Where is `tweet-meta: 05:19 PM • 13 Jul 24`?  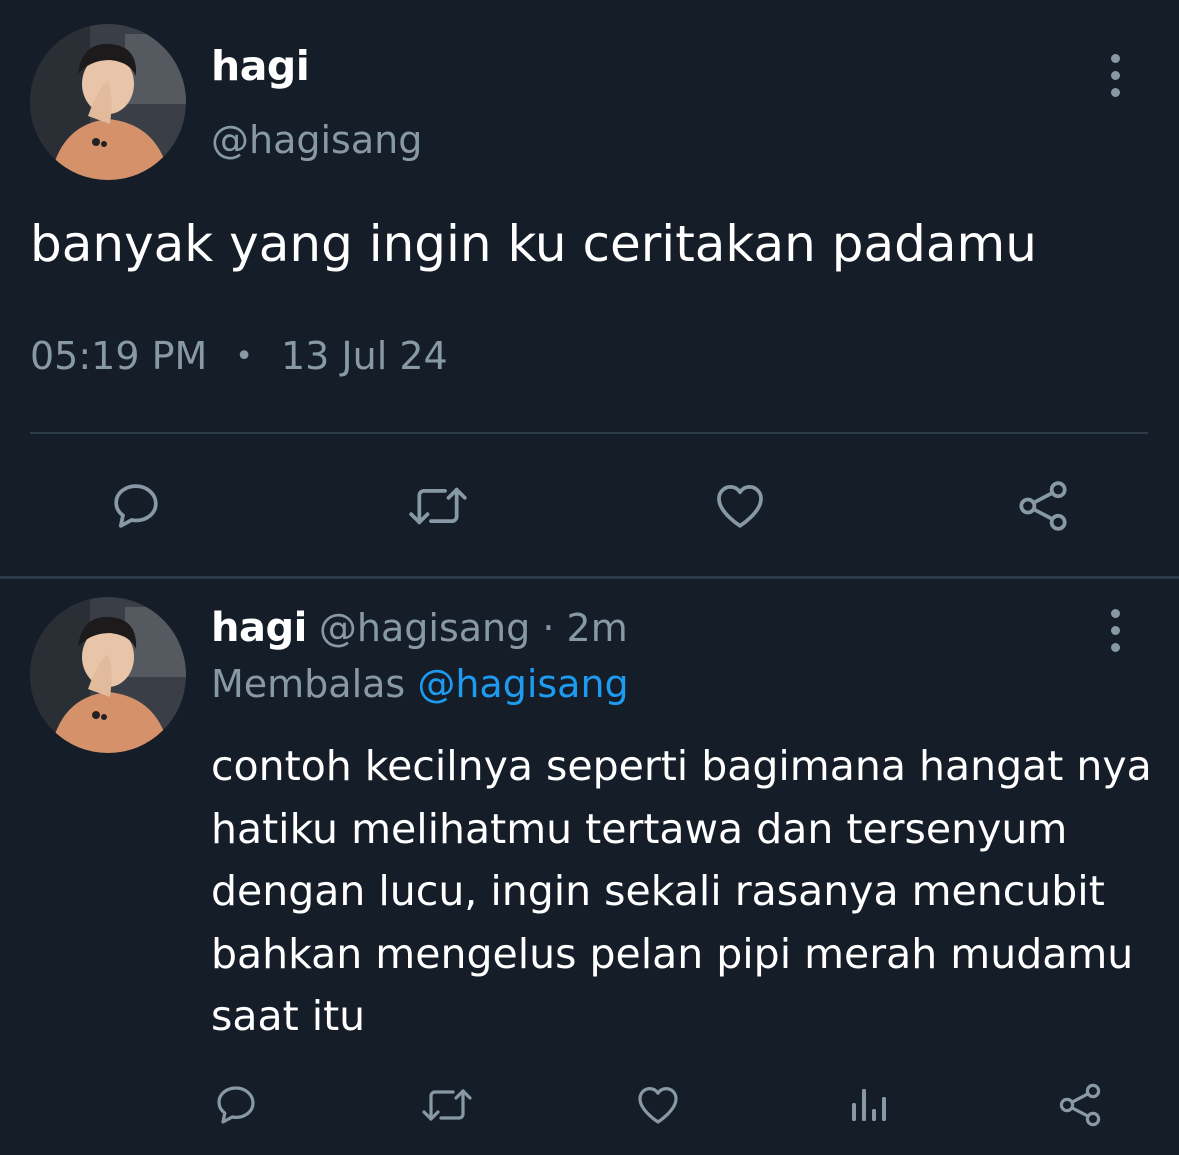 tweet-meta: 05:19 PM • 13 Jul 24 is located at coordinates (239, 356).